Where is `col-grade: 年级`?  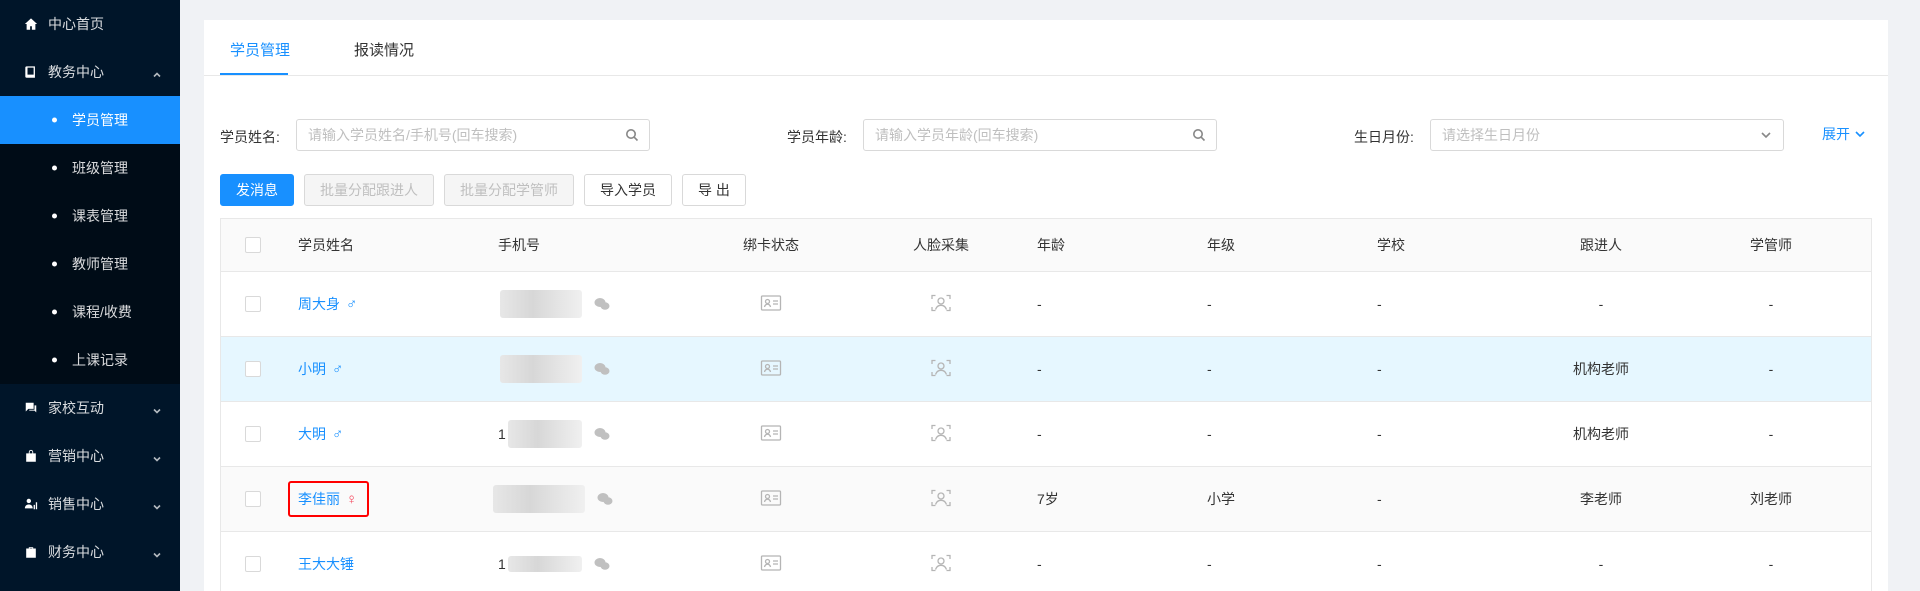
col-grade: 年级 is located at coordinates (1221, 245).